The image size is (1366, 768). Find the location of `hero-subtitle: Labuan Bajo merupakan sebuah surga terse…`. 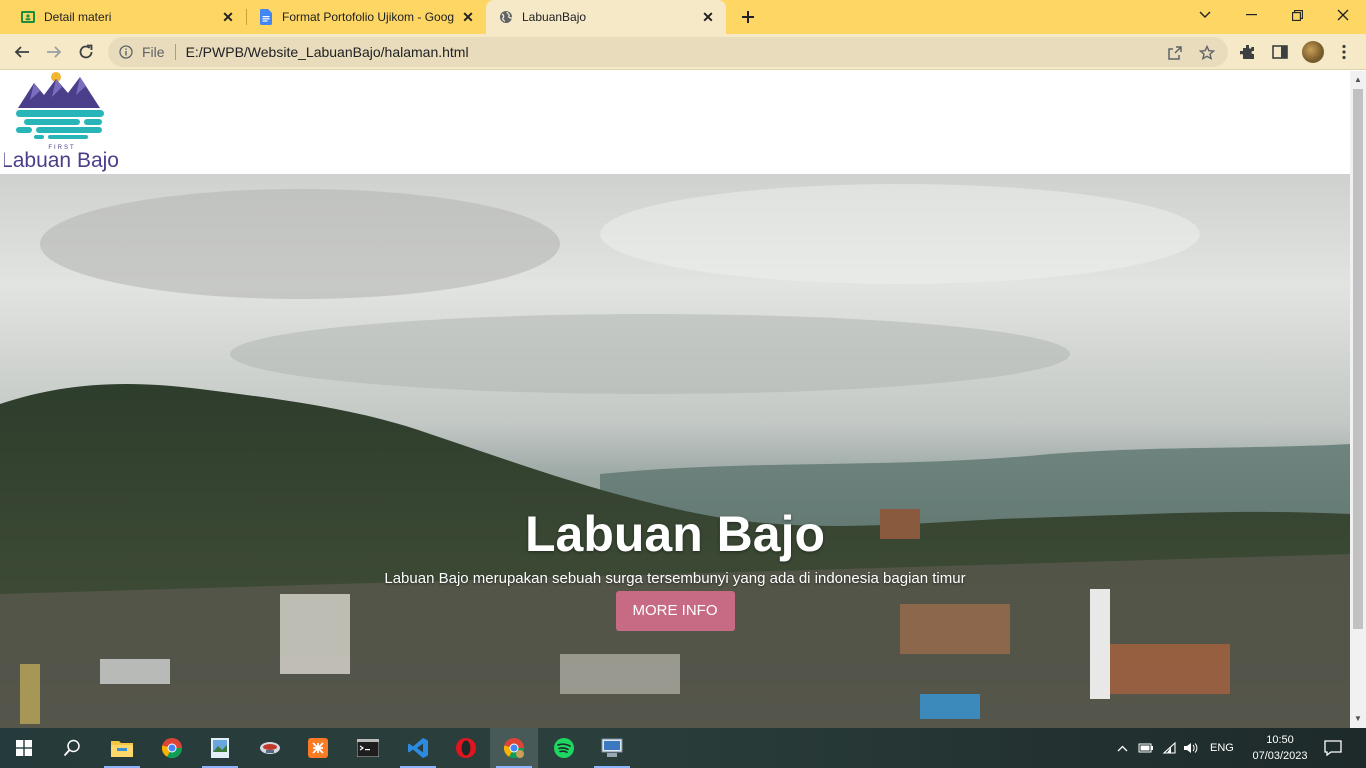

hero-subtitle: Labuan Bajo merupakan sebuah surga terse… is located at coordinates (675, 578).